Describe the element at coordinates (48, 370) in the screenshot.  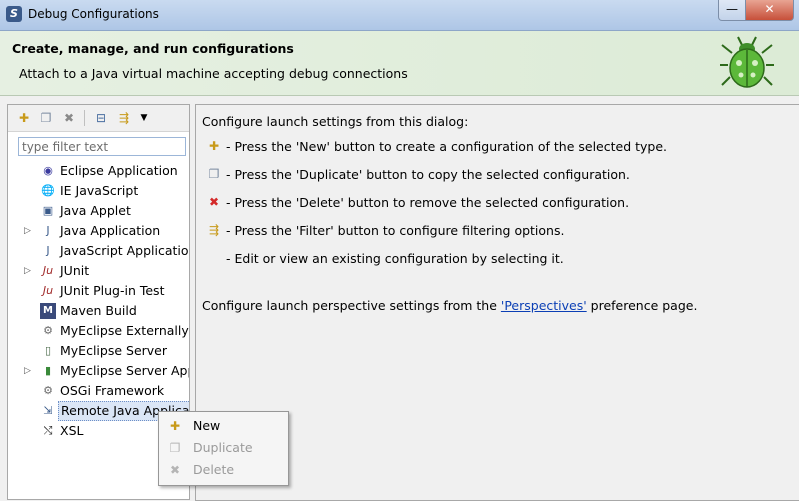
I see `server-app-icon: ▮` at that location.